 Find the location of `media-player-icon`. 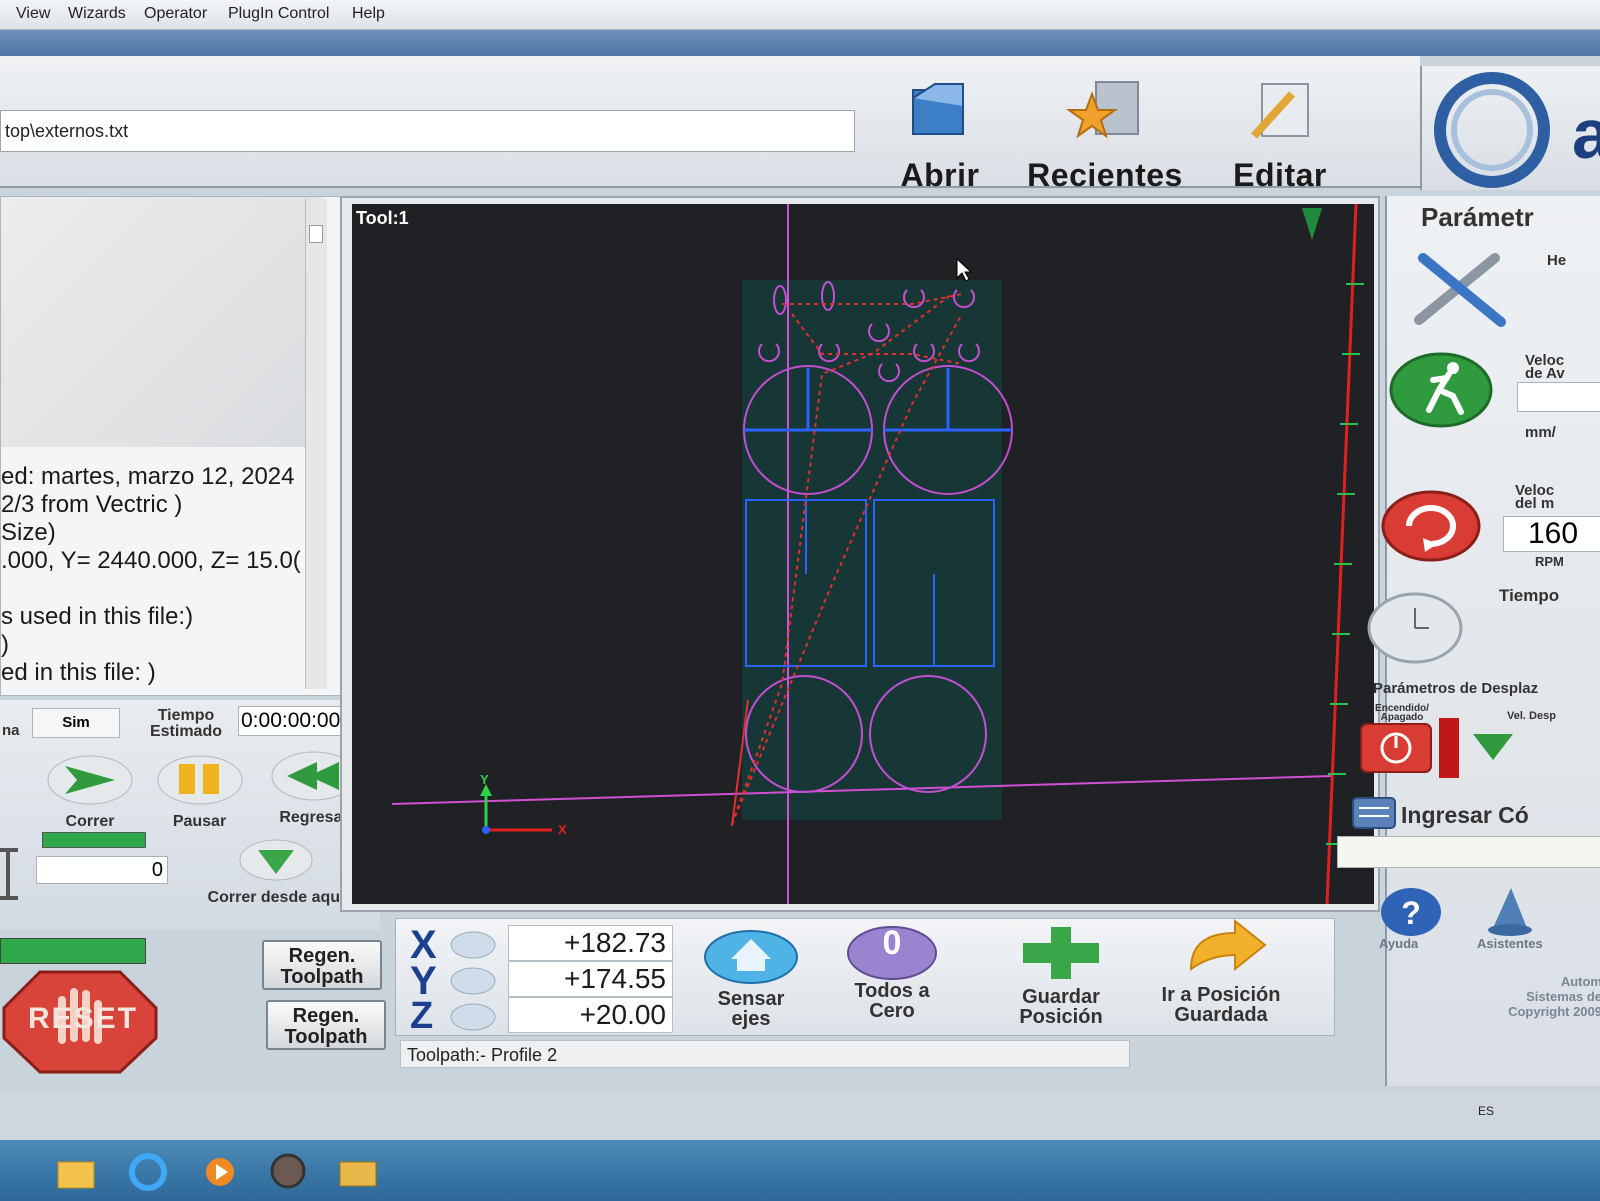

media-player-icon is located at coordinates (220, 1172).